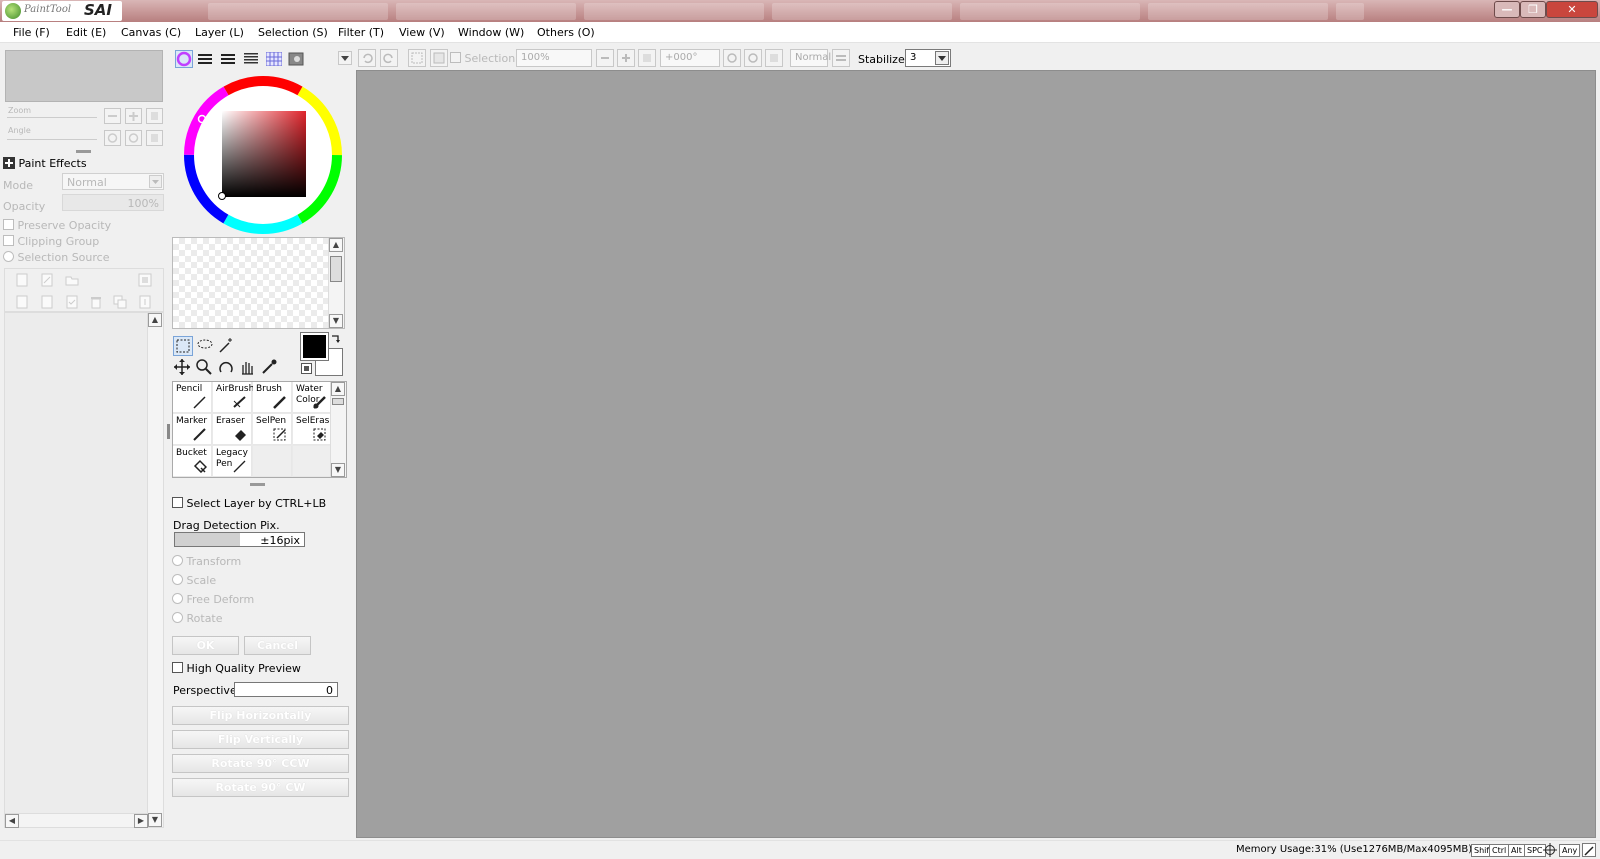 The image size is (1600, 859). What do you see at coordinates (942, 58) in the screenshot?
I see `stabilizer-dropdown-button` at bounding box center [942, 58].